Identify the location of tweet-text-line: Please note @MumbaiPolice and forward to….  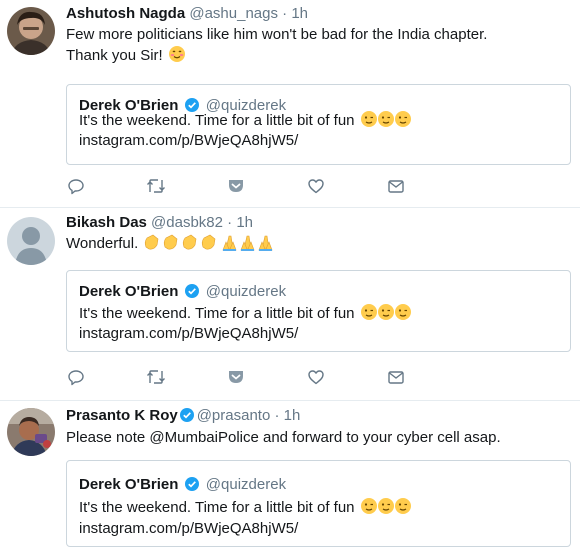
(283, 437).